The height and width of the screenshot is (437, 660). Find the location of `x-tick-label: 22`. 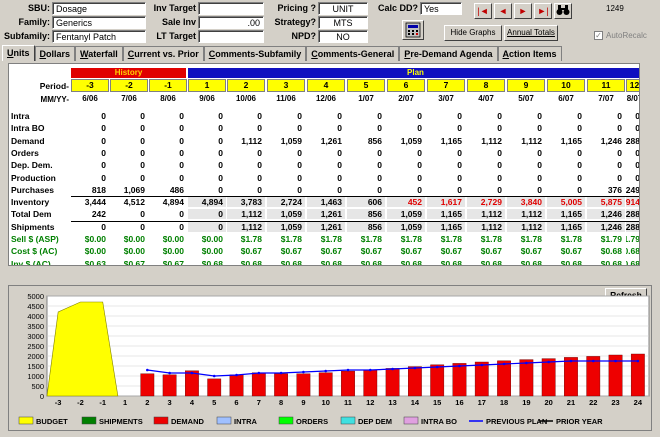

x-tick-label: 22 is located at coordinates (593, 402).